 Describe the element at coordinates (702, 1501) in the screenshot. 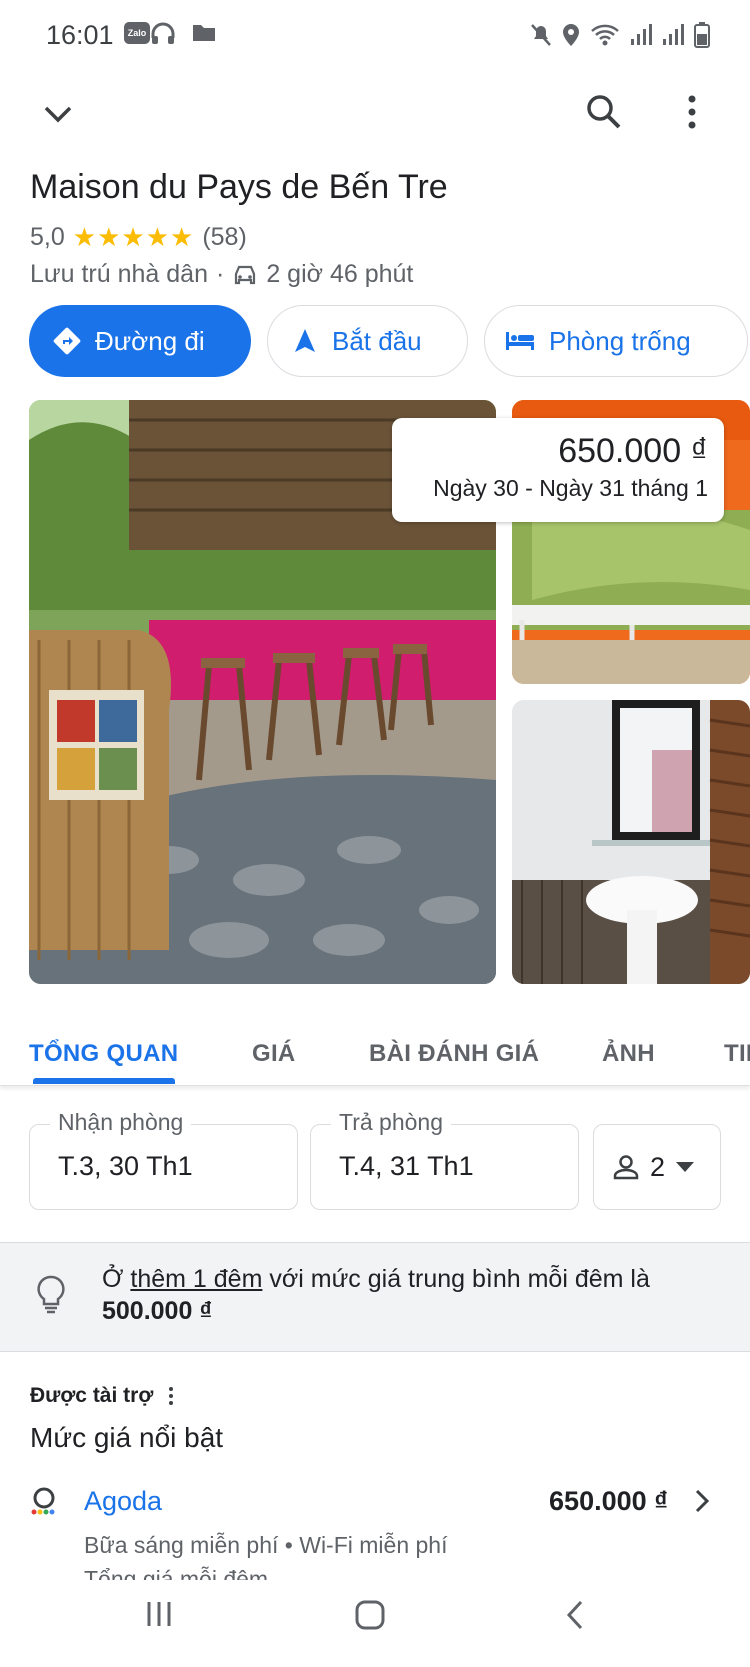

I see `chevron-right-icon` at that location.